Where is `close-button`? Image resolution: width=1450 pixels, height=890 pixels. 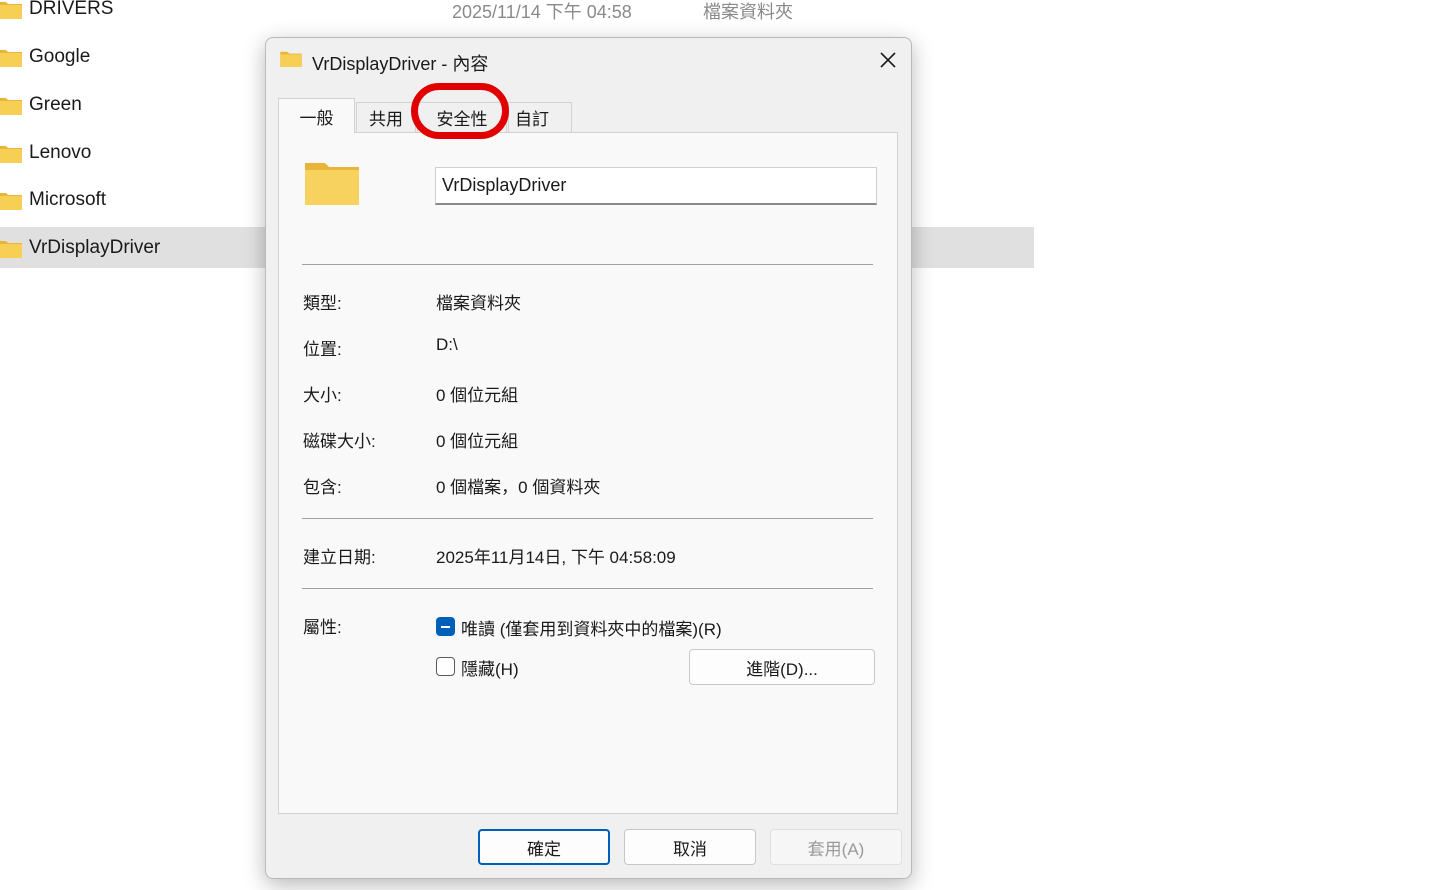 close-button is located at coordinates (888, 60).